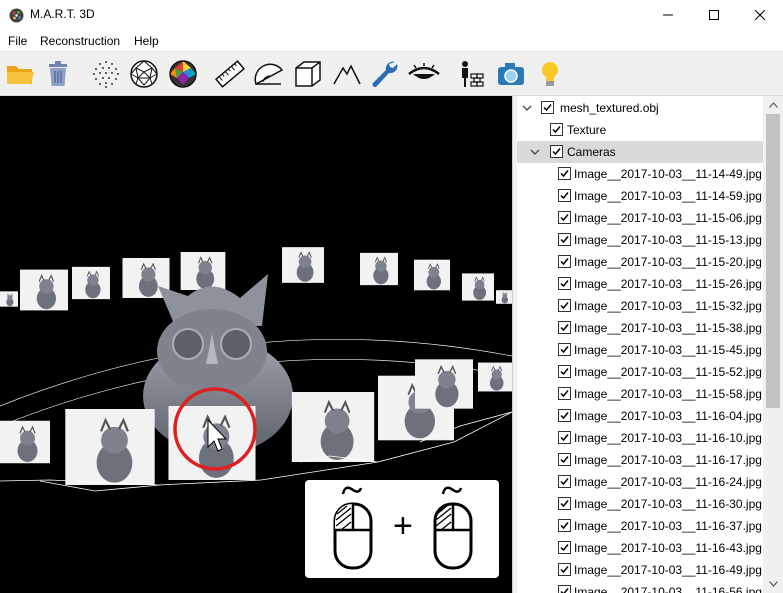 The height and width of the screenshot is (593, 783). I want to click on tree-row-image: Image__2017-10-03__11-16-04.jpg, so click(640, 416).